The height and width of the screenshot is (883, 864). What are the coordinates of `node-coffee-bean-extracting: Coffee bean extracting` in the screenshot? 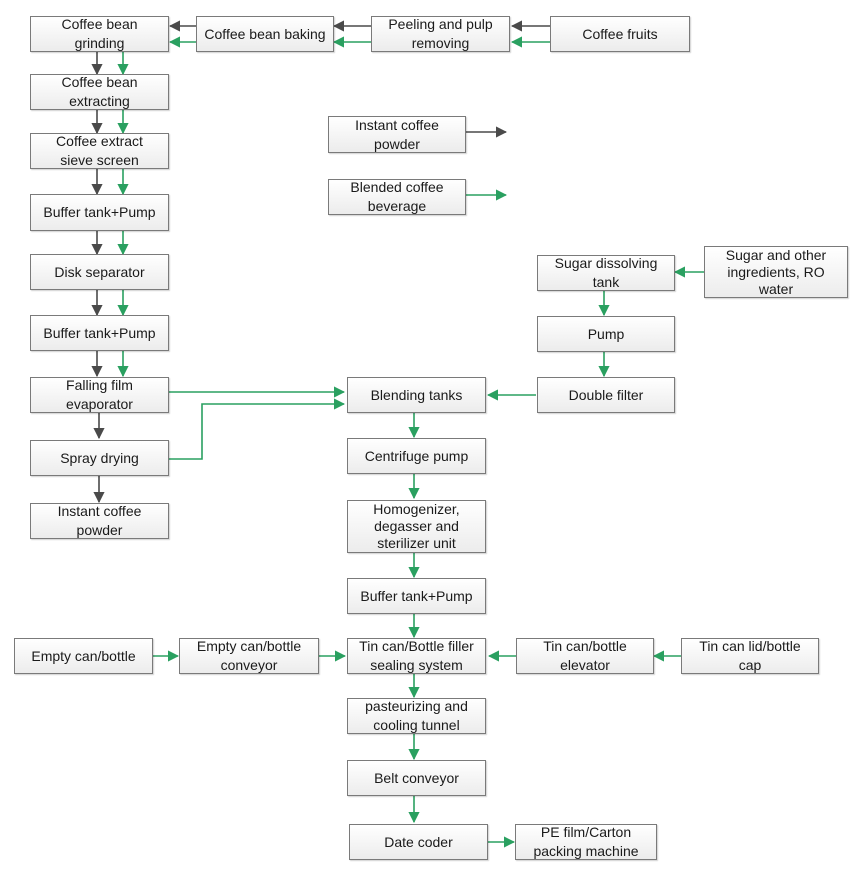 It's located at (99, 92).